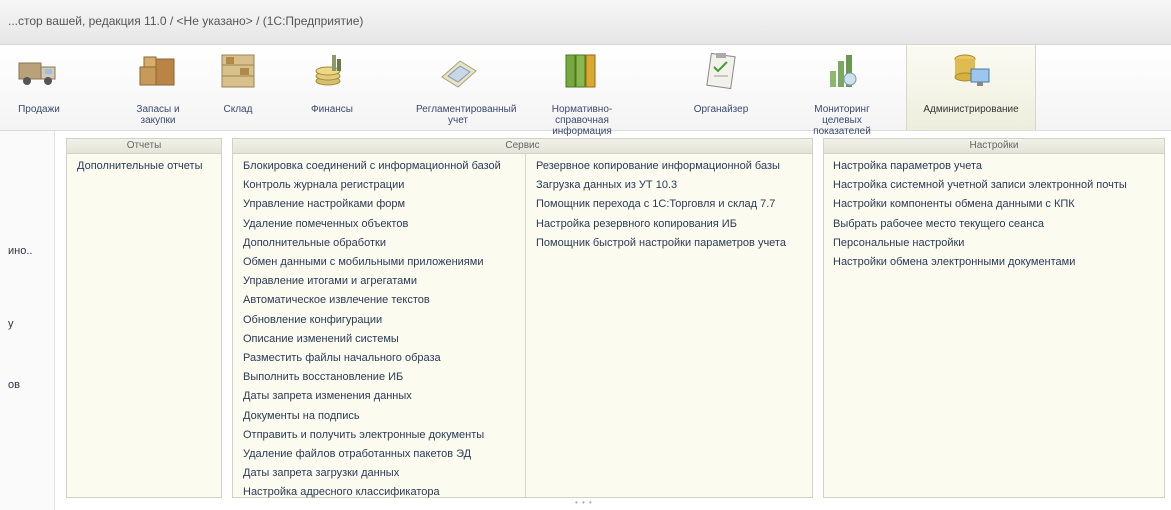  Describe the element at coordinates (238, 71) in the screenshot. I see `warehouse-icon` at that location.